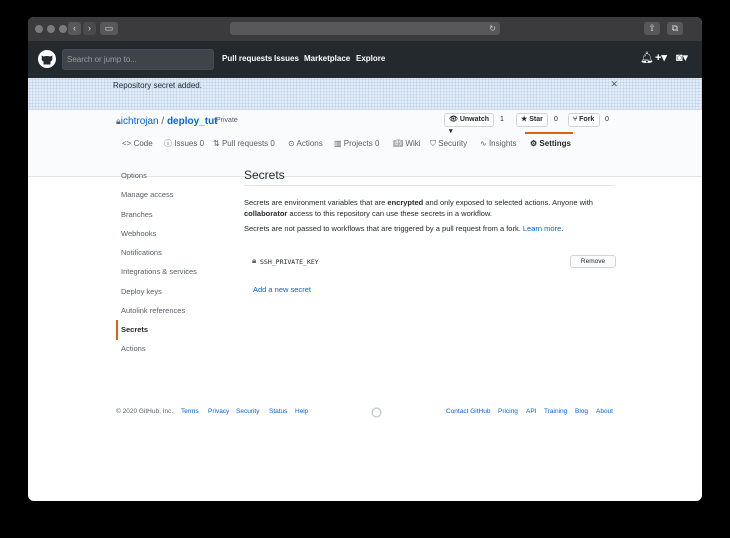  Describe the element at coordinates (661, 58) in the screenshot. I see `plus-icon: +▾` at that location.